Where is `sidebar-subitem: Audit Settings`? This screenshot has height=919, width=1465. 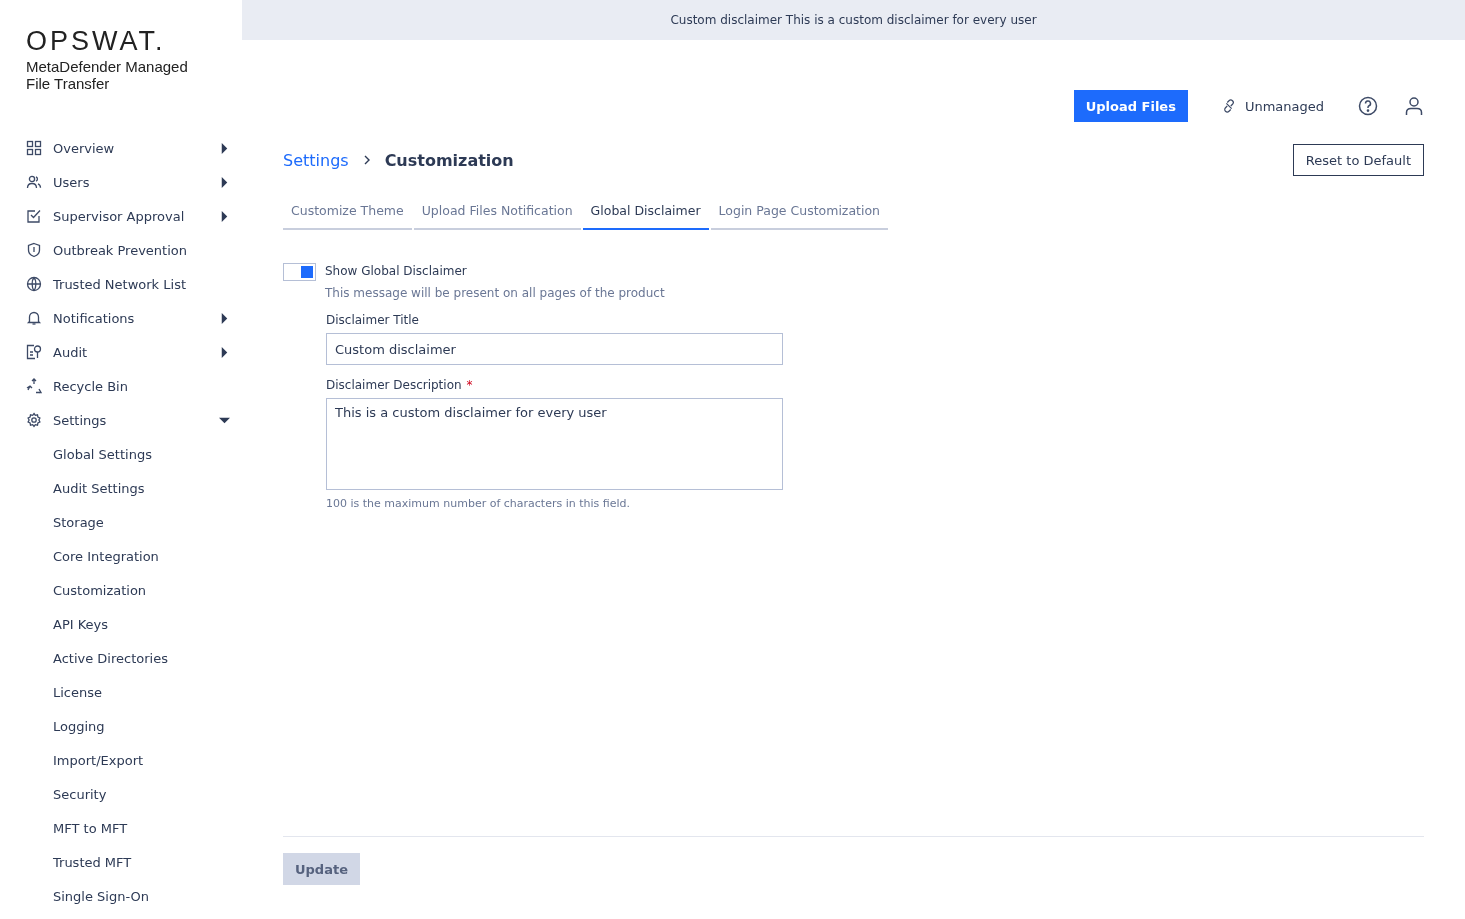 sidebar-subitem: Audit Settings is located at coordinates (128, 488).